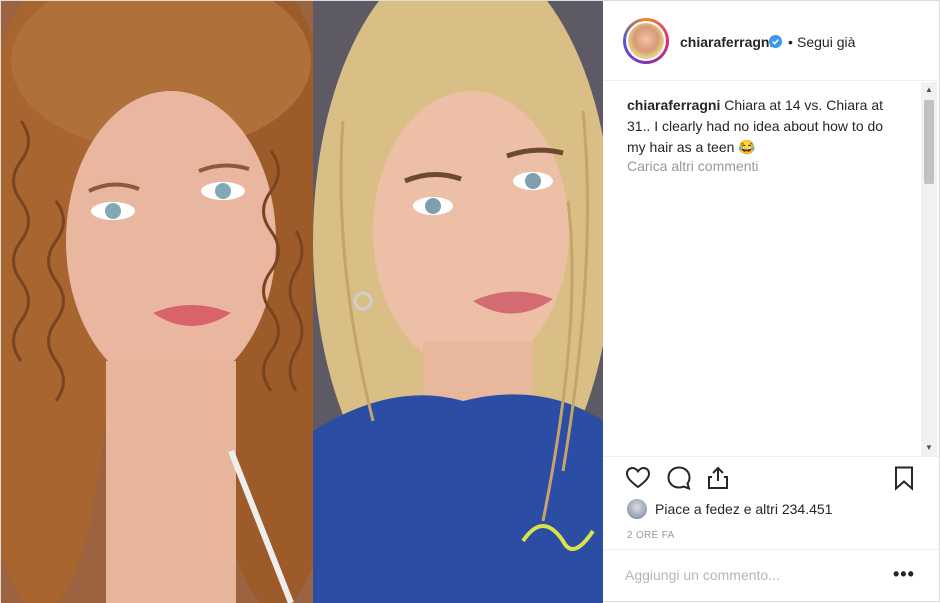 The width and height of the screenshot is (940, 603). I want to click on share-icon, so click(718, 478).